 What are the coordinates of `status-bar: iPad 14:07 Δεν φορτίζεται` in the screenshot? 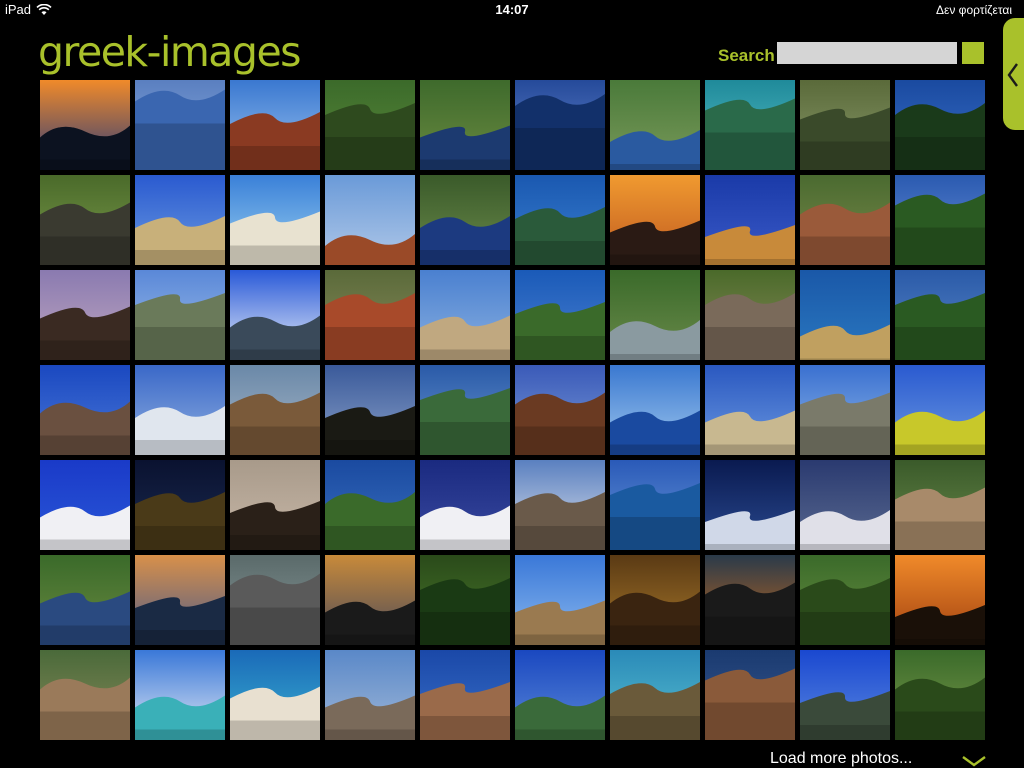 It's located at (512, 10).